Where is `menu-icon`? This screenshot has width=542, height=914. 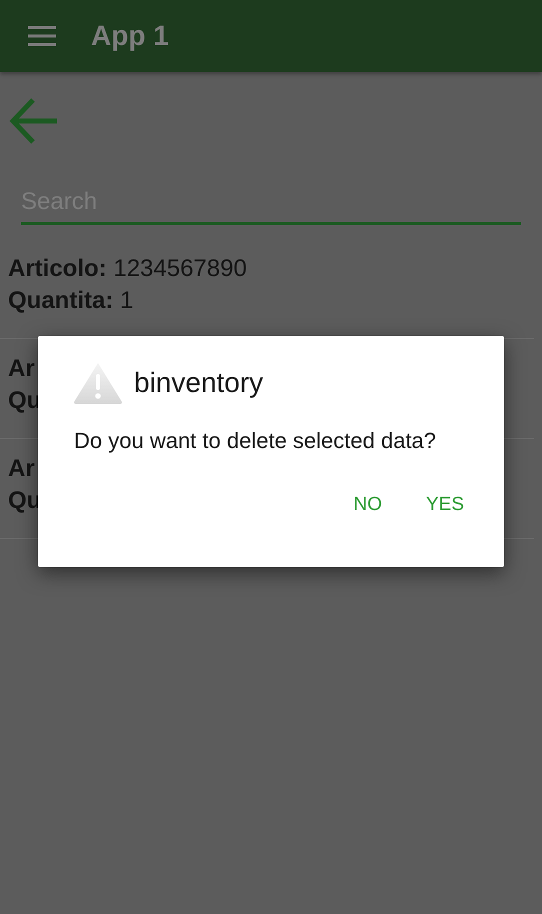 menu-icon is located at coordinates (42, 36).